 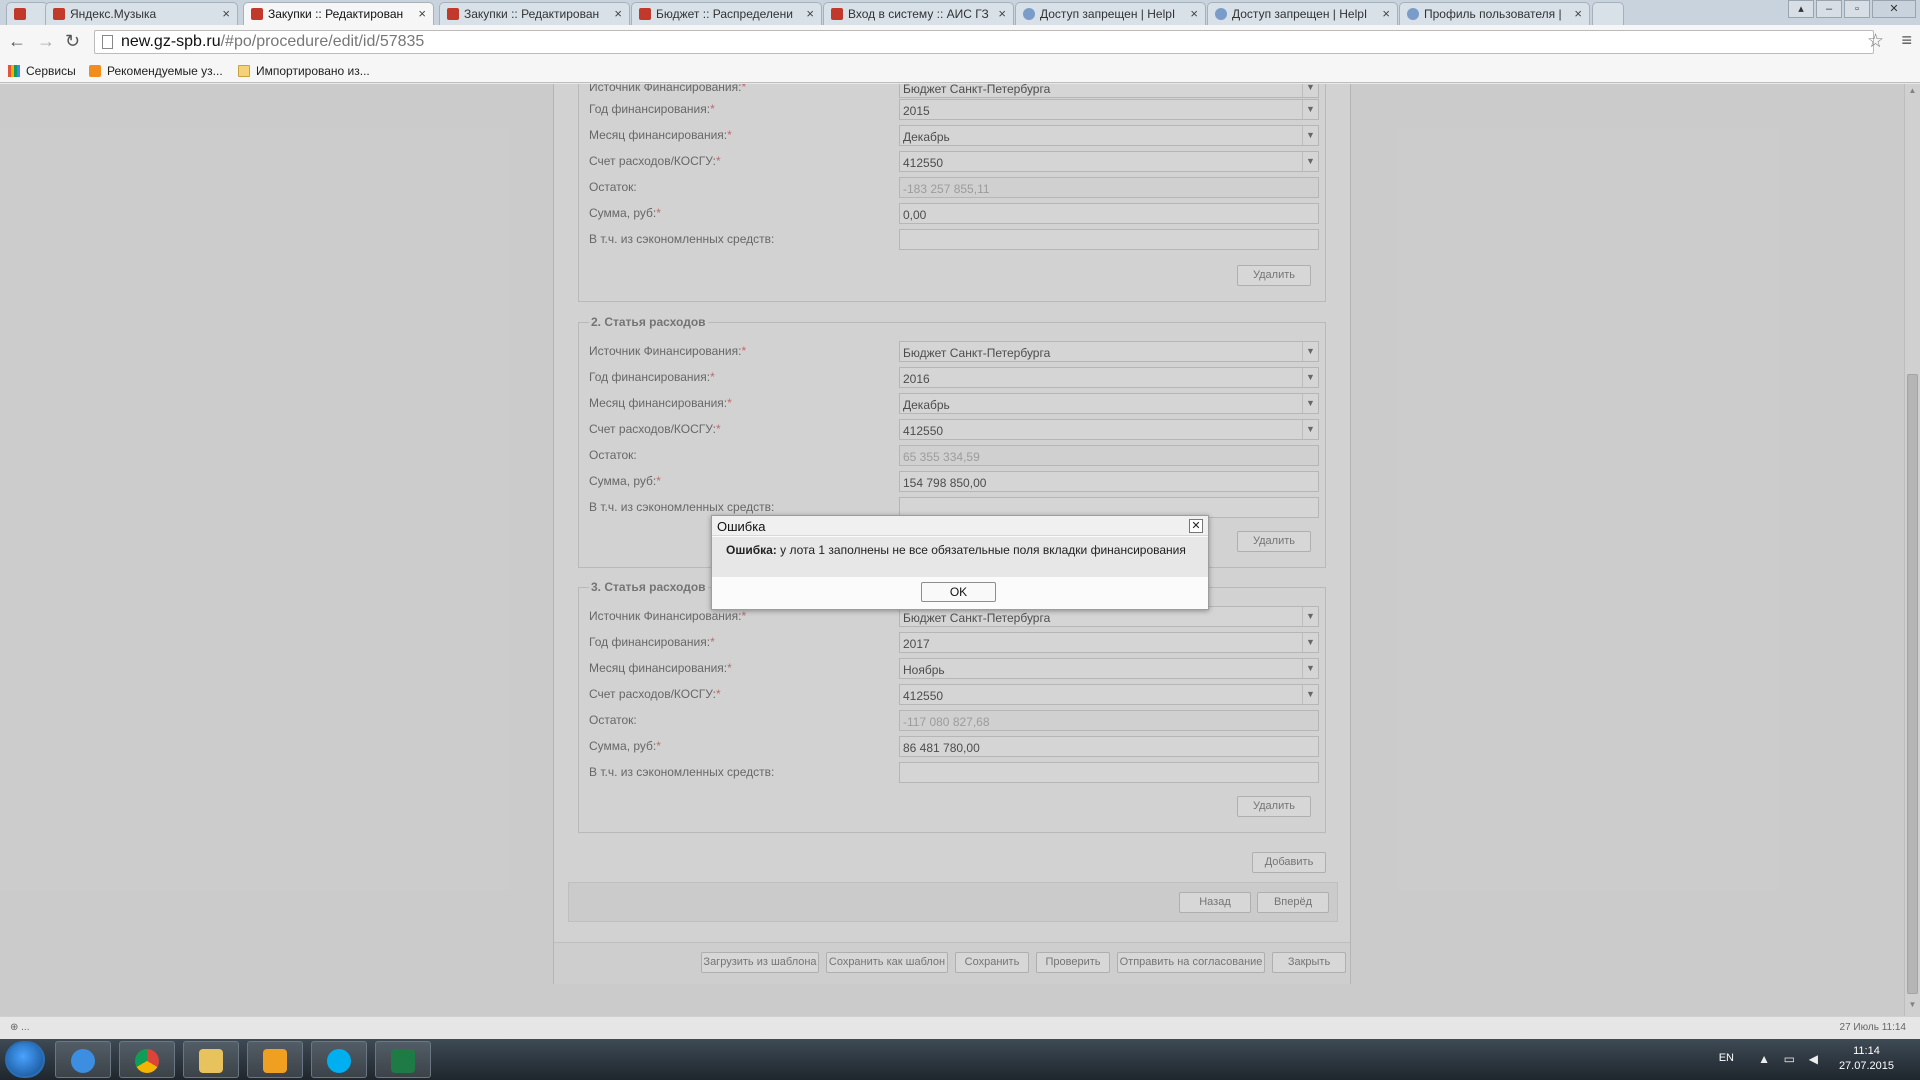 What do you see at coordinates (14, 71) in the screenshot?
I see `apps-grid-icon` at bounding box center [14, 71].